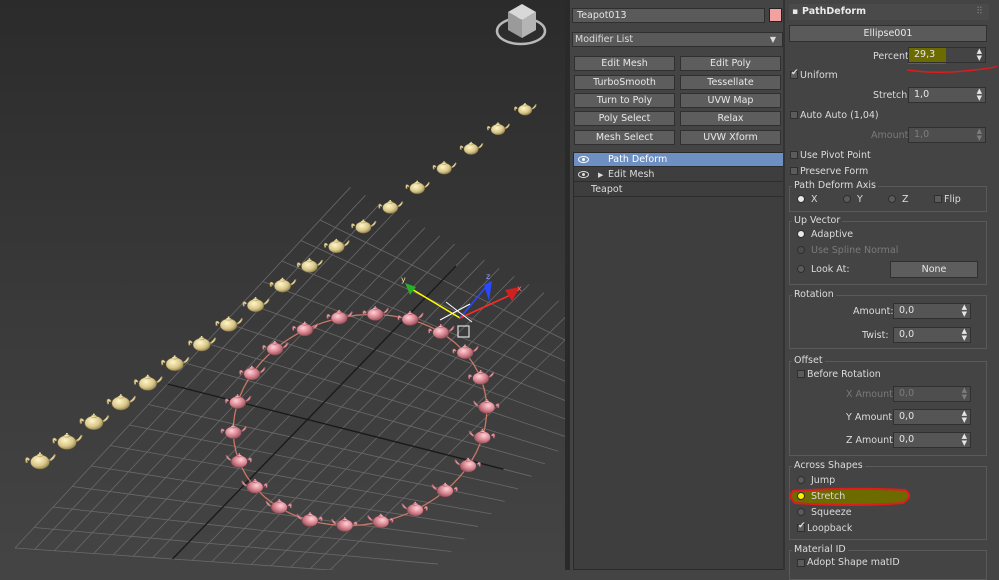 The height and width of the screenshot is (580, 999). What do you see at coordinates (600, 175) in the screenshot?
I see `expand-triangle-icon: ▶` at bounding box center [600, 175].